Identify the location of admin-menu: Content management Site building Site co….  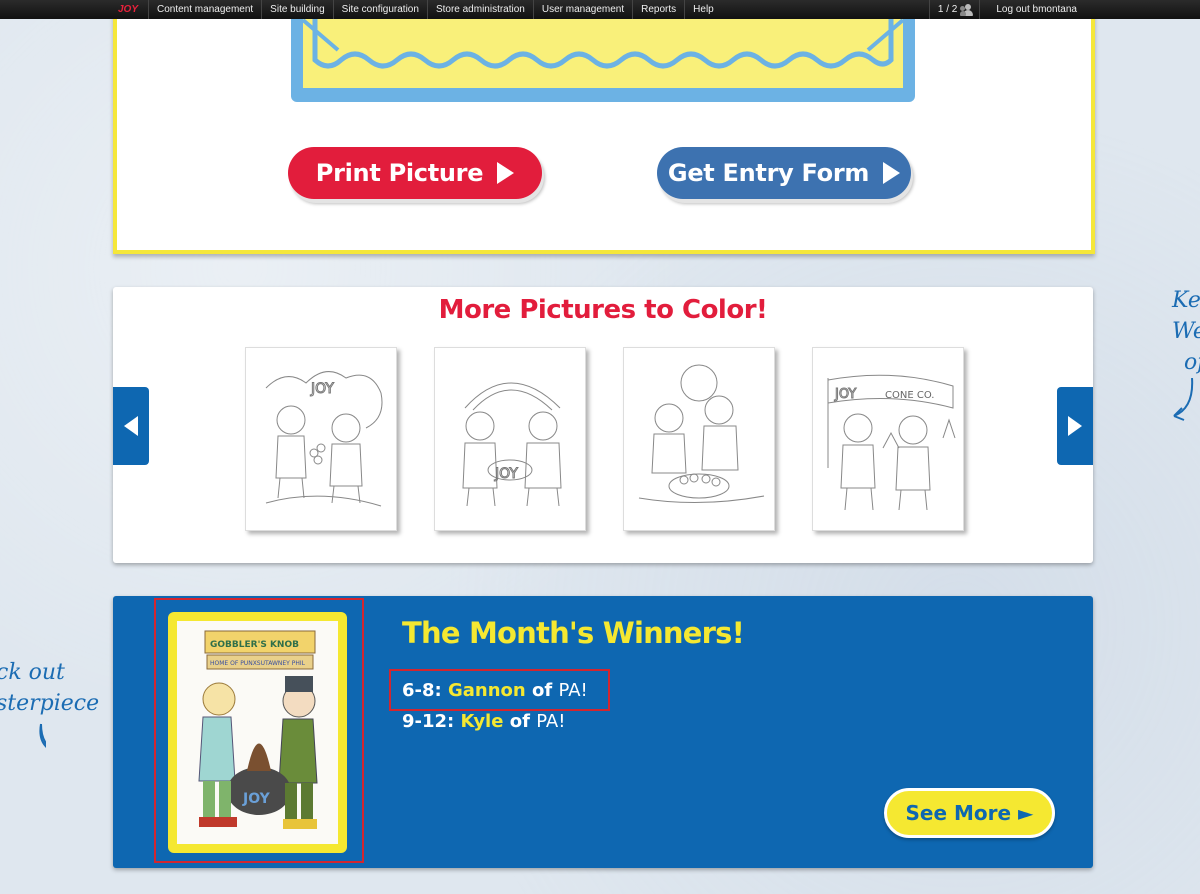
(435, 9).